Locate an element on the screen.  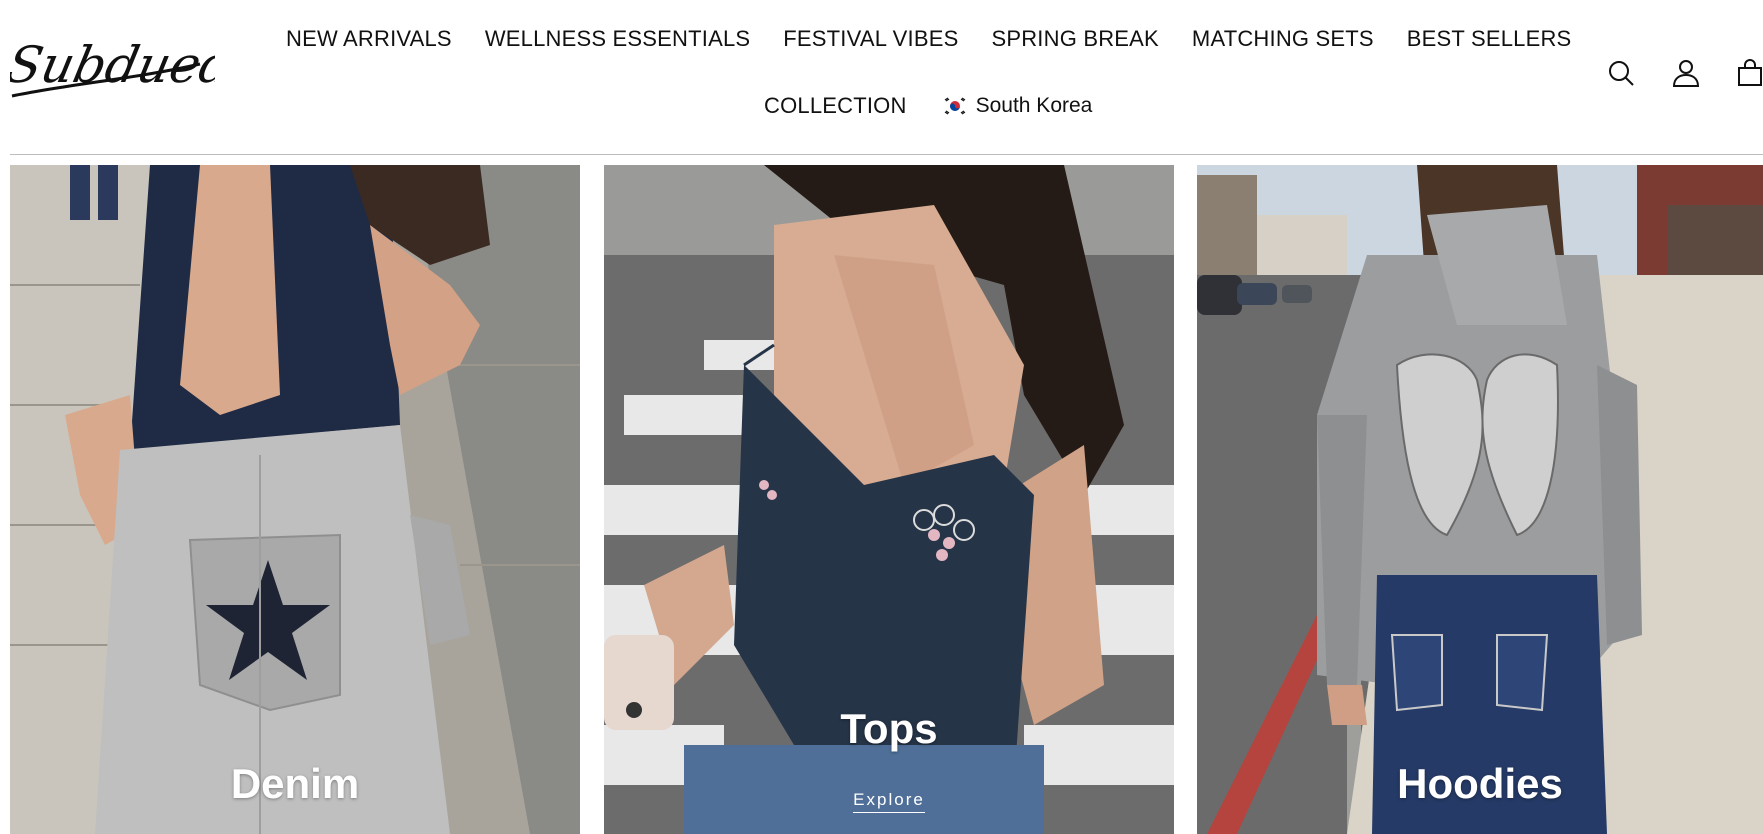
nav-new-arrivals: NEW ARRIVALS is located at coordinates (369, 39).